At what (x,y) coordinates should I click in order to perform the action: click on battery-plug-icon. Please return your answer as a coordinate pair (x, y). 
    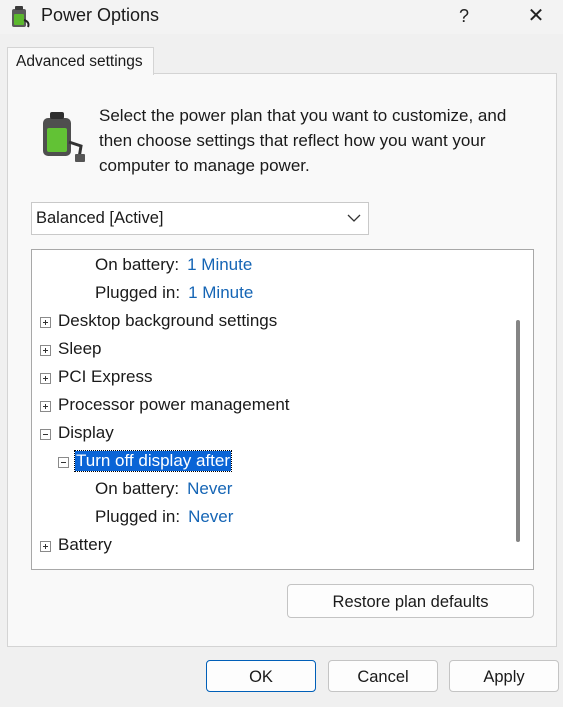
    Looking at the image, I should click on (21, 17).